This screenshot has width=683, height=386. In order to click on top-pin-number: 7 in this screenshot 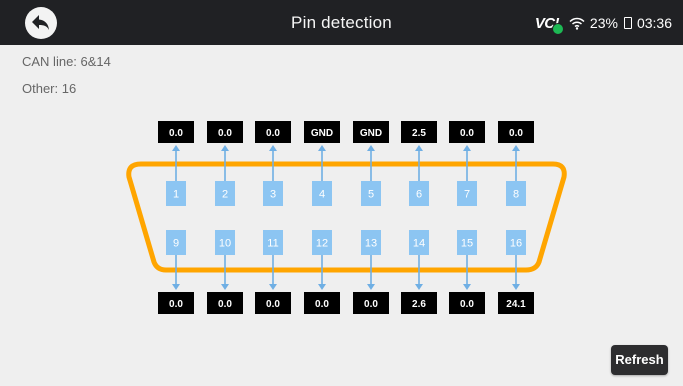, I will do `click(467, 195)`.